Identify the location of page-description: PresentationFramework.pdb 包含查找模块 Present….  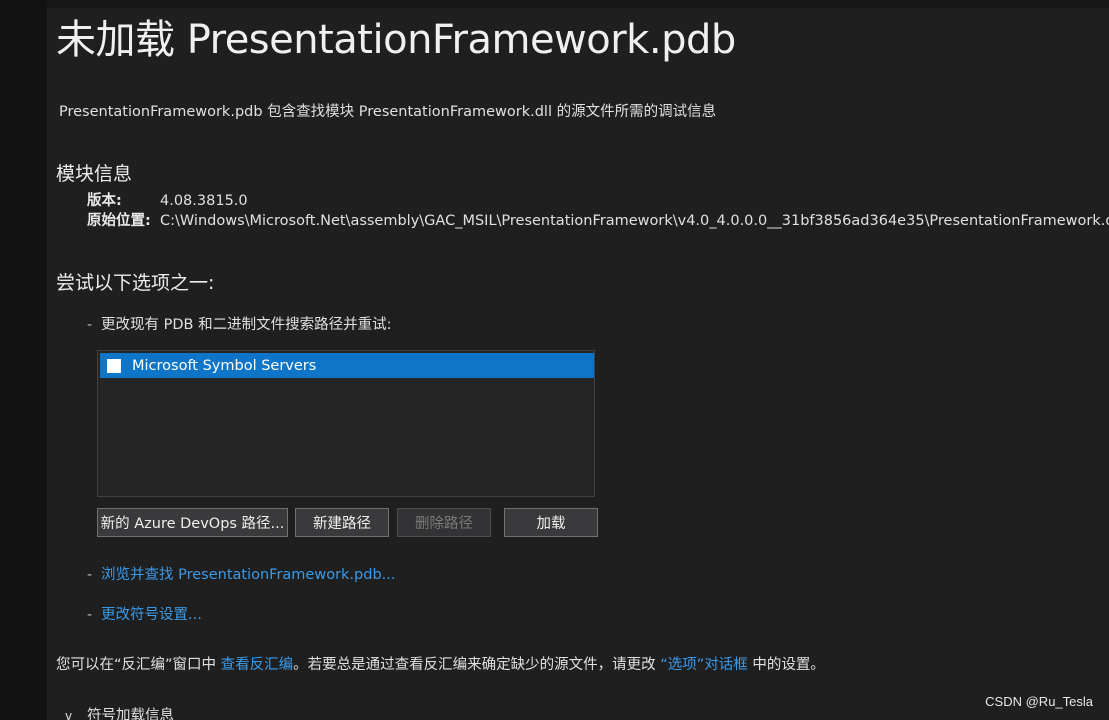
(388, 112).